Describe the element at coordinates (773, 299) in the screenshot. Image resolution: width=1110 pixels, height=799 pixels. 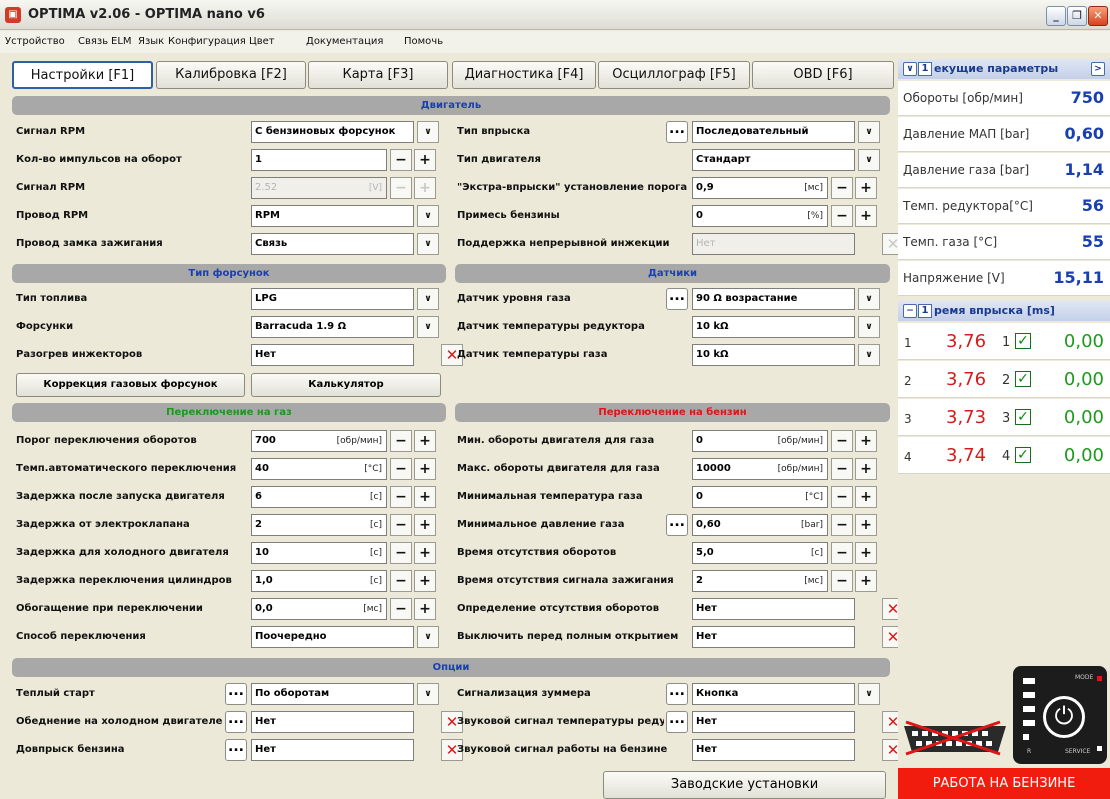
I see `value-field: 90 Ω возрастание` at that location.